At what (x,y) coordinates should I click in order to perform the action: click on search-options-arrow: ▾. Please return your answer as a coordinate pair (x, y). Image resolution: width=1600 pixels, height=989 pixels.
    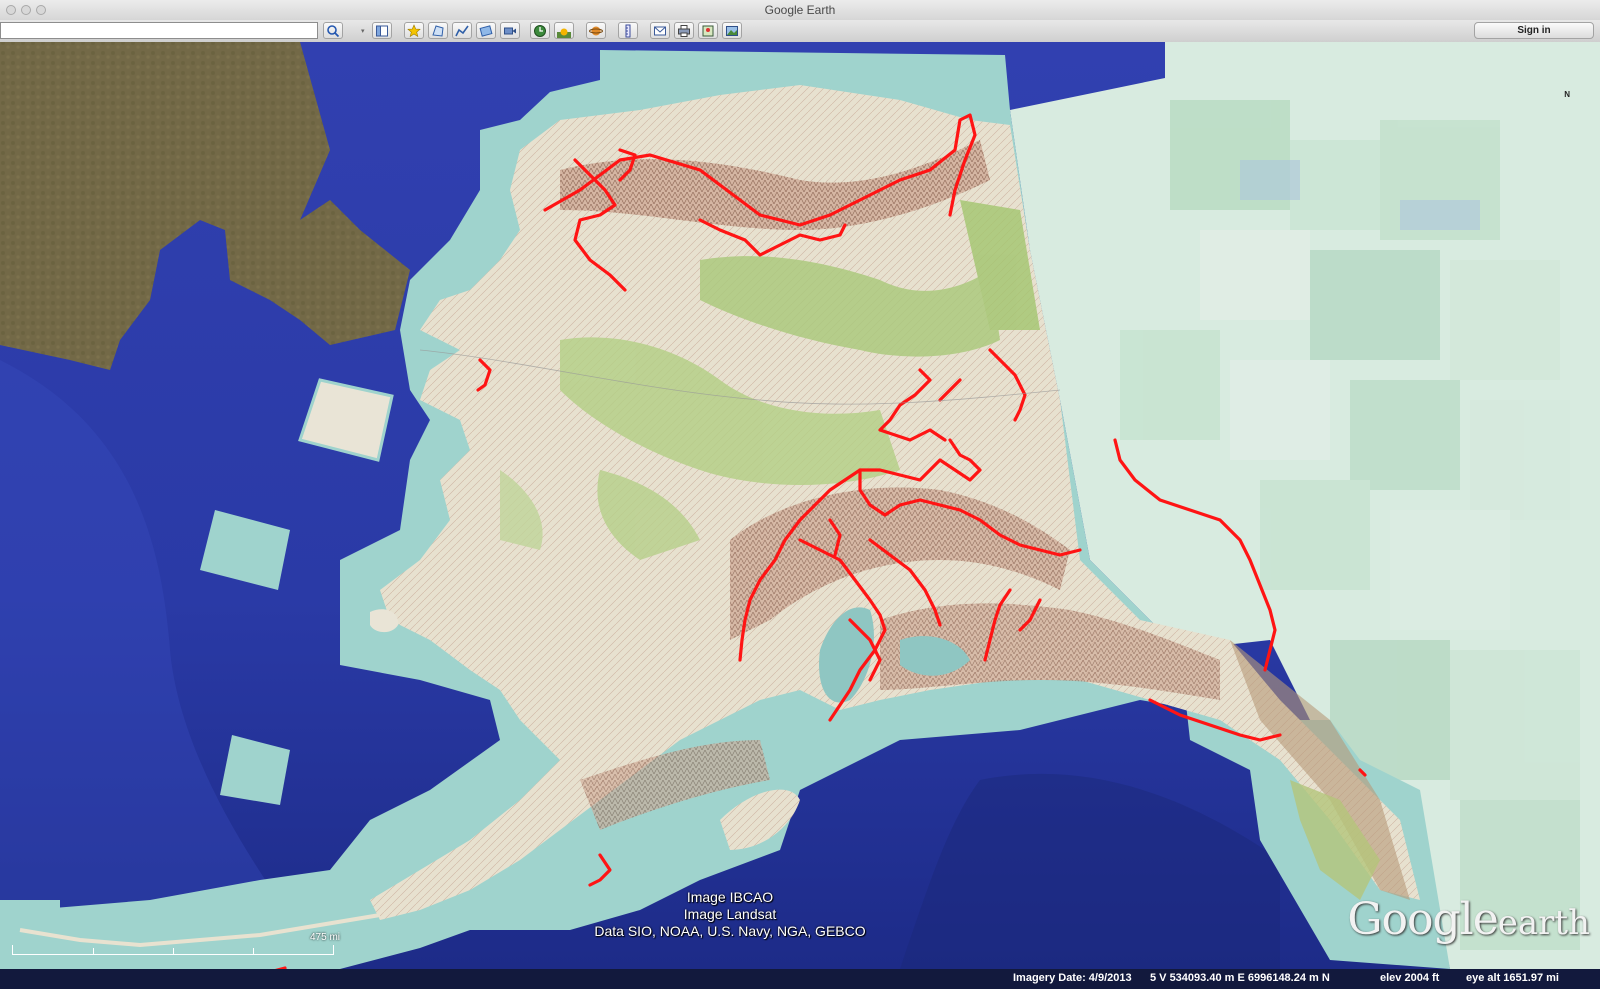
    Looking at the image, I should click on (363, 31).